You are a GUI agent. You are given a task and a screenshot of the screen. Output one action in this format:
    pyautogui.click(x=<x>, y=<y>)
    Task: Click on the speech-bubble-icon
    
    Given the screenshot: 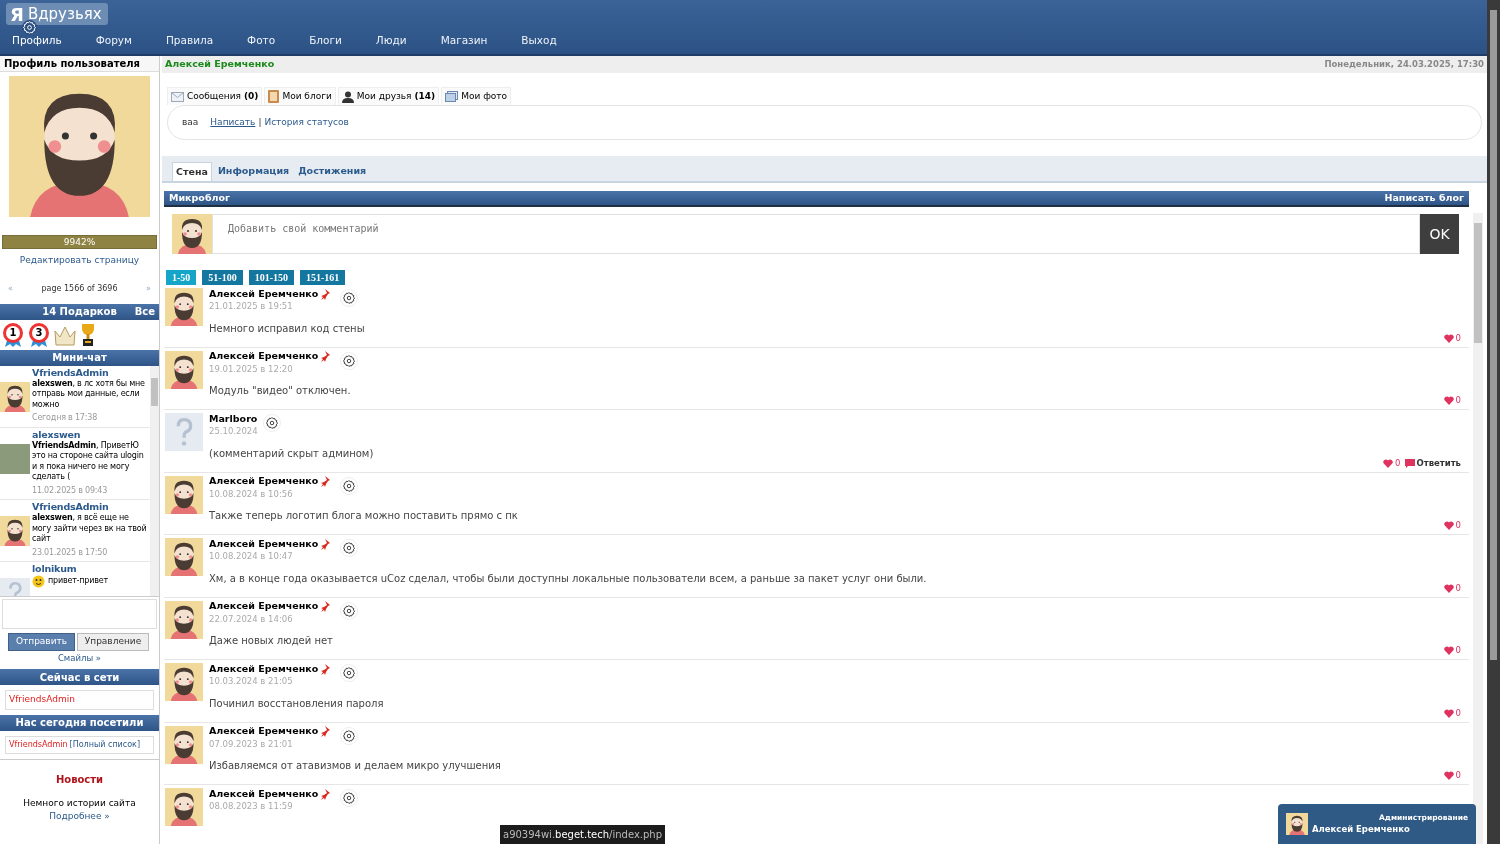 What is the action you would take?
    pyautogui.click(x=1409, y=463)
    